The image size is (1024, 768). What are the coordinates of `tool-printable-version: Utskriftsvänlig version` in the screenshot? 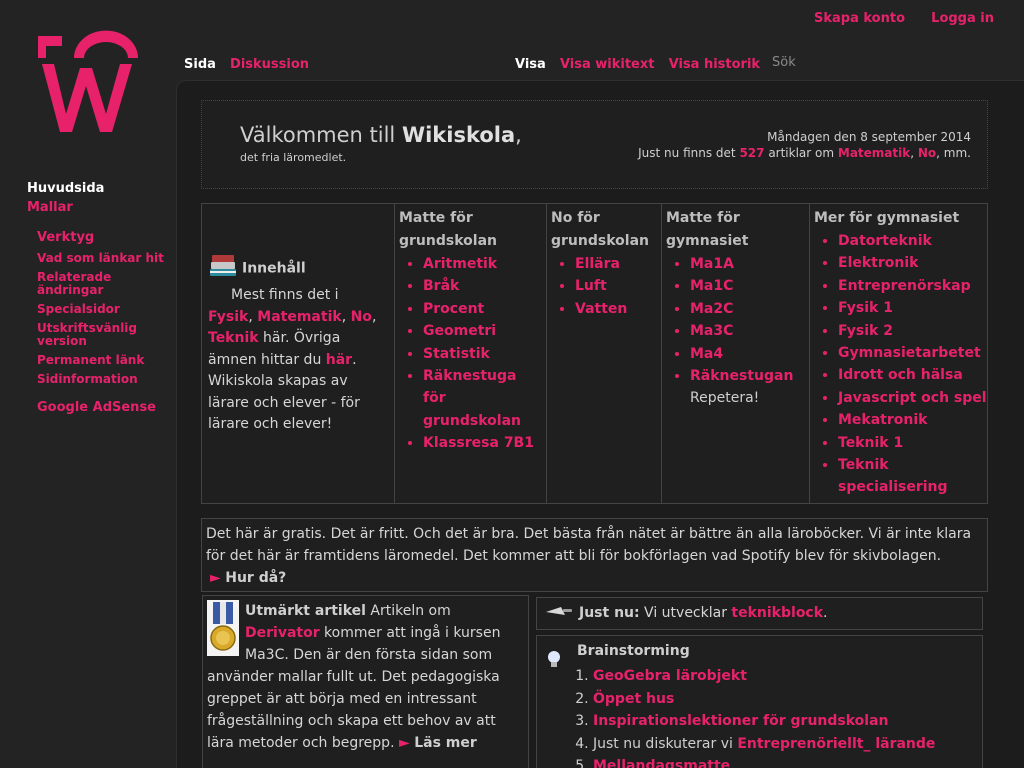 It's located at (87, 334).